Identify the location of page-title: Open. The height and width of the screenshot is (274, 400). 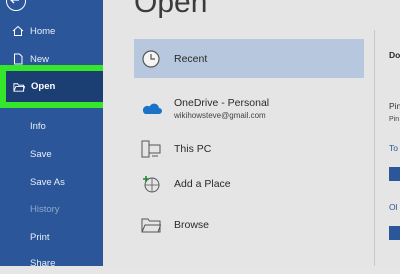
(171, 9).